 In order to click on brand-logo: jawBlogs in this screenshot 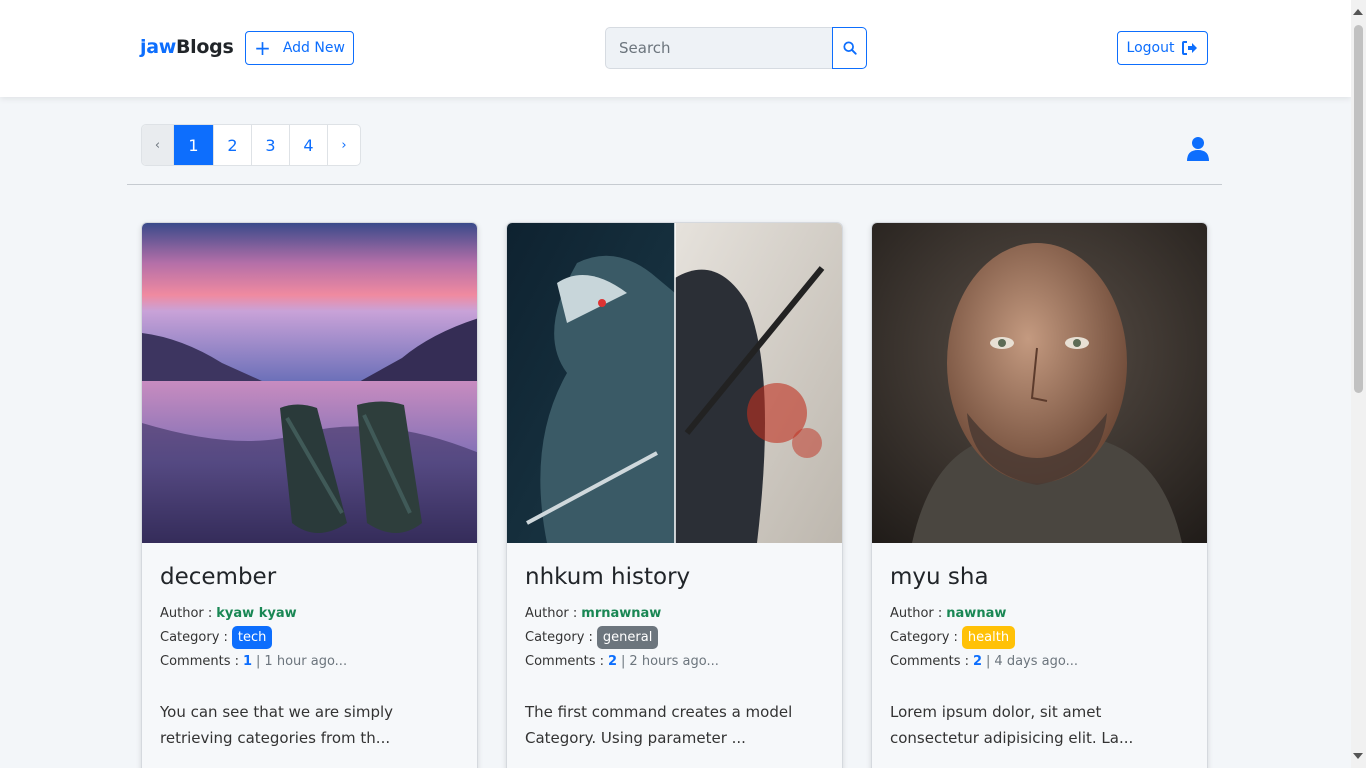, I will do `click(187, 47)`.